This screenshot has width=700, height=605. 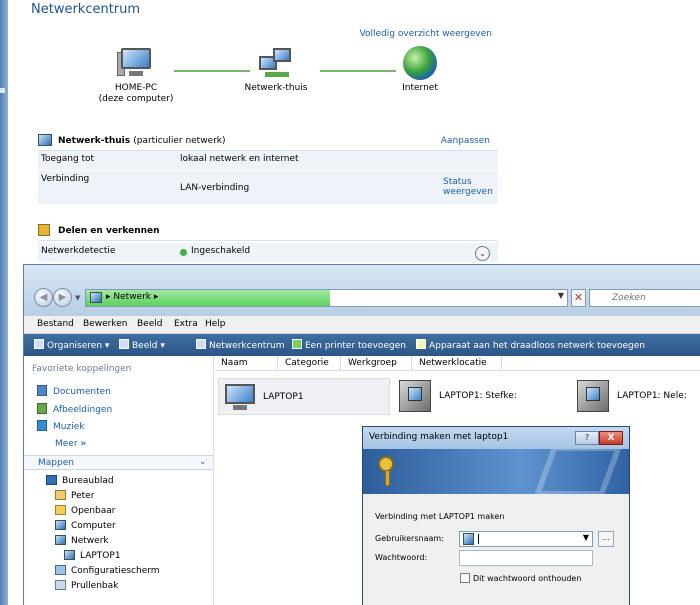 What do you see at coordinates (420, 63) in the screenshot?
I see `globe-icon` at bounding box center [420, 63].